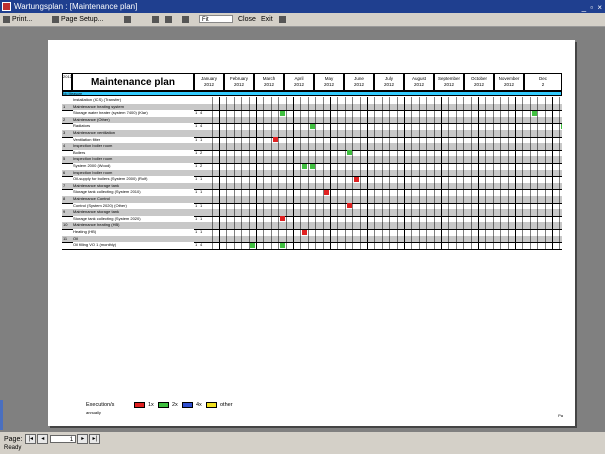 This screenshot has height=454, width=605. Describe the element at coordinates (267, 19) in the screenshot. I see `exit-button: Exit` at that location.